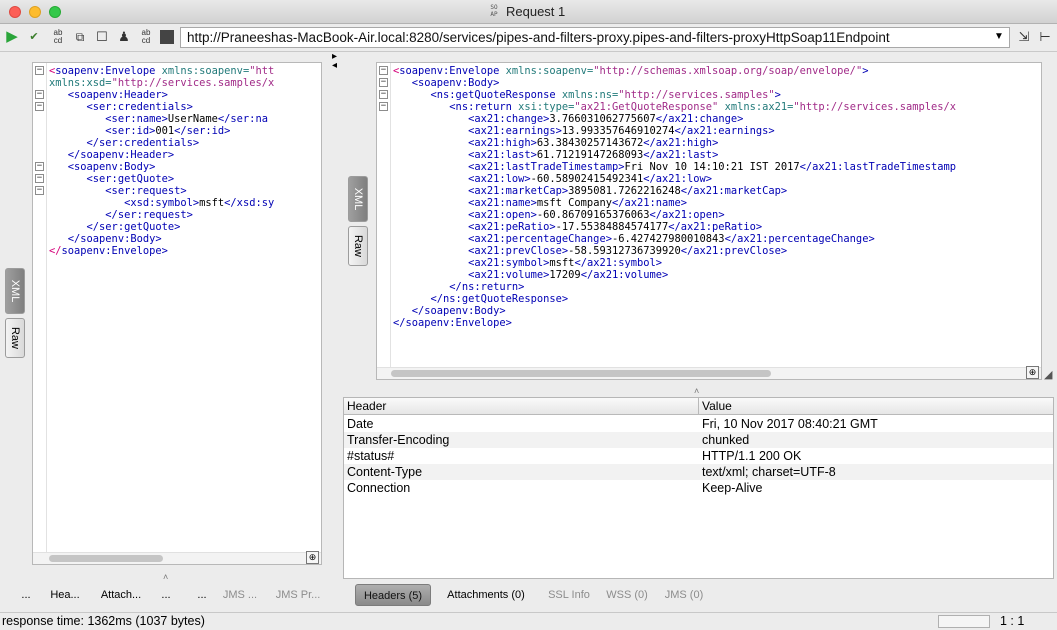 Image resolution: width=1057 pixels, height=630 pixels. What do you see at coordinates (80, 37) in the screenshot?
I see `stop-icon: ⧉` at bounding box center [80, 37].